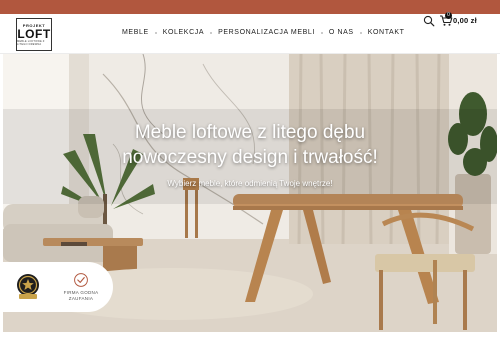 This screenshot has height=348, width=500. Describe the element at coordinates (81, 280) in the screenshot. I see `trust-logo-icon` at that location.